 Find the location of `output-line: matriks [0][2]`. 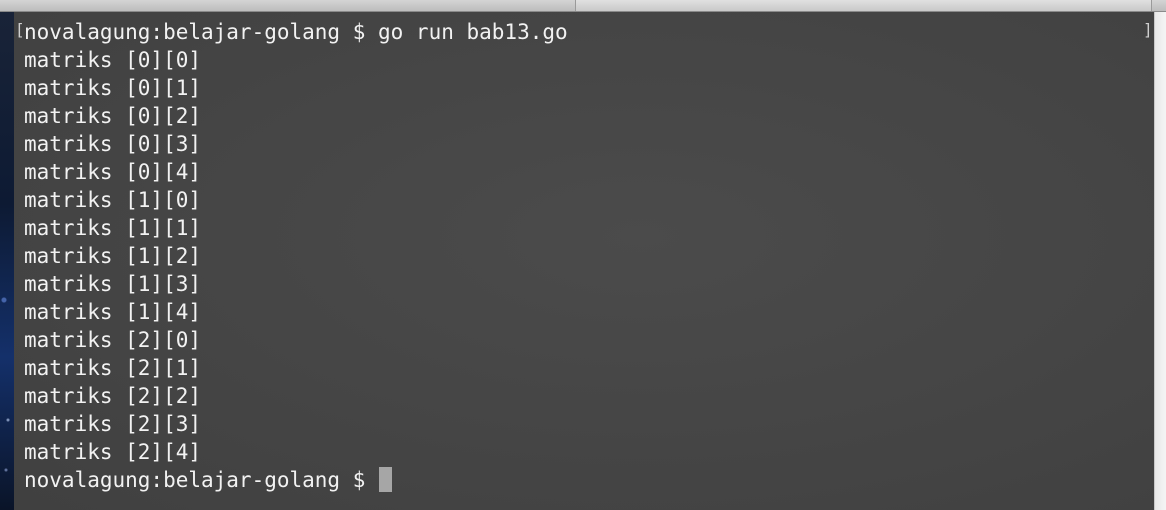

output-line: matriks [0][2] is located at coordinates (113, 116).